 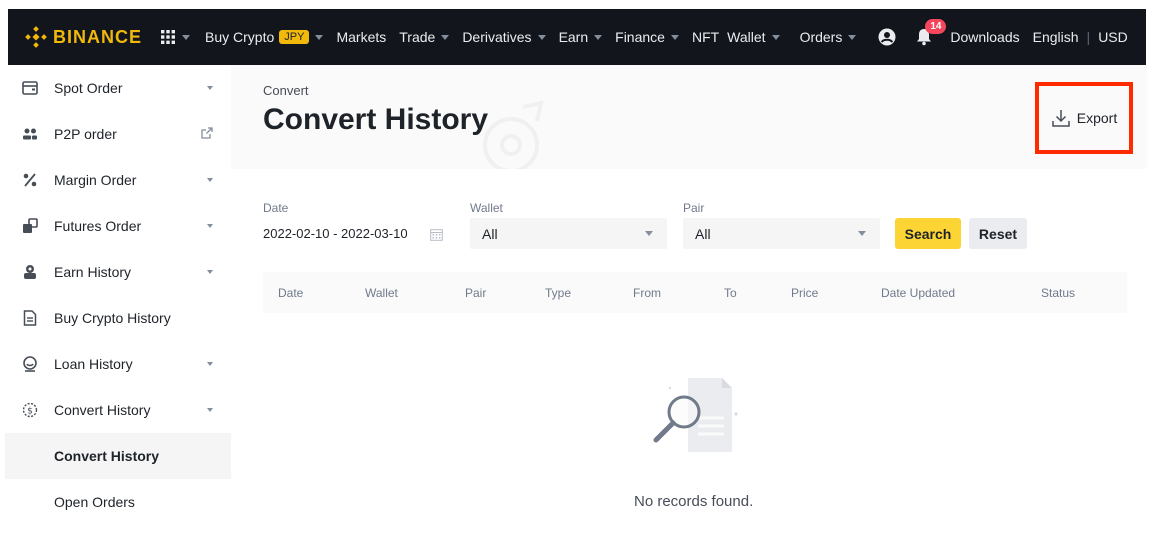 I want to click on coin-icon: $, so click(x=30, y=410).